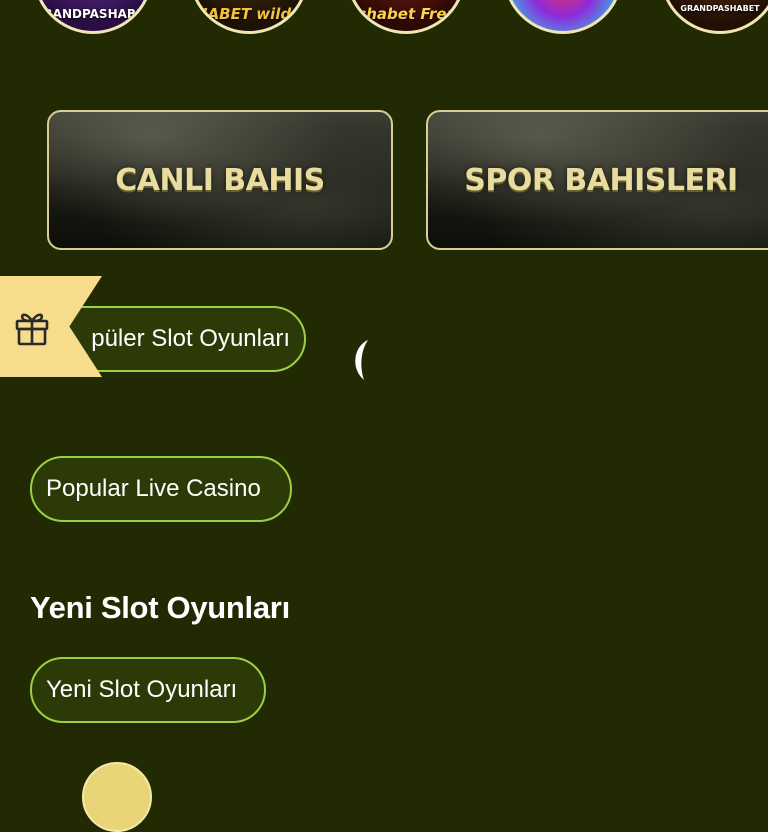 The width and height of the screenshot is (768, 832). I want to click on live-betting-banner-label: CANLI BAHIS, so click(220, 180).